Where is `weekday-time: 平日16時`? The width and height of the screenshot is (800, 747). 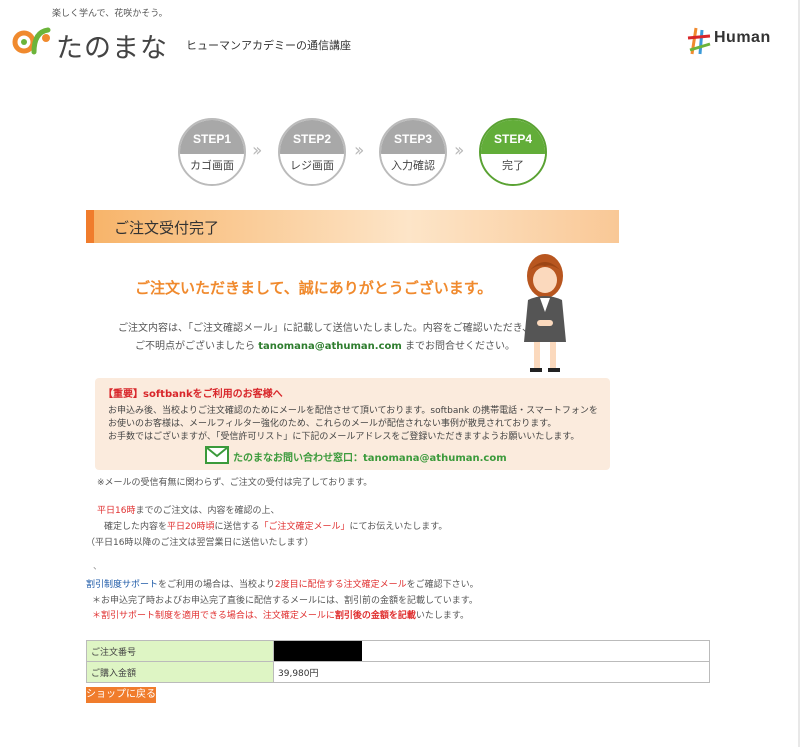
weekday-time: 平日16時 is located at coordinates (116, 511).